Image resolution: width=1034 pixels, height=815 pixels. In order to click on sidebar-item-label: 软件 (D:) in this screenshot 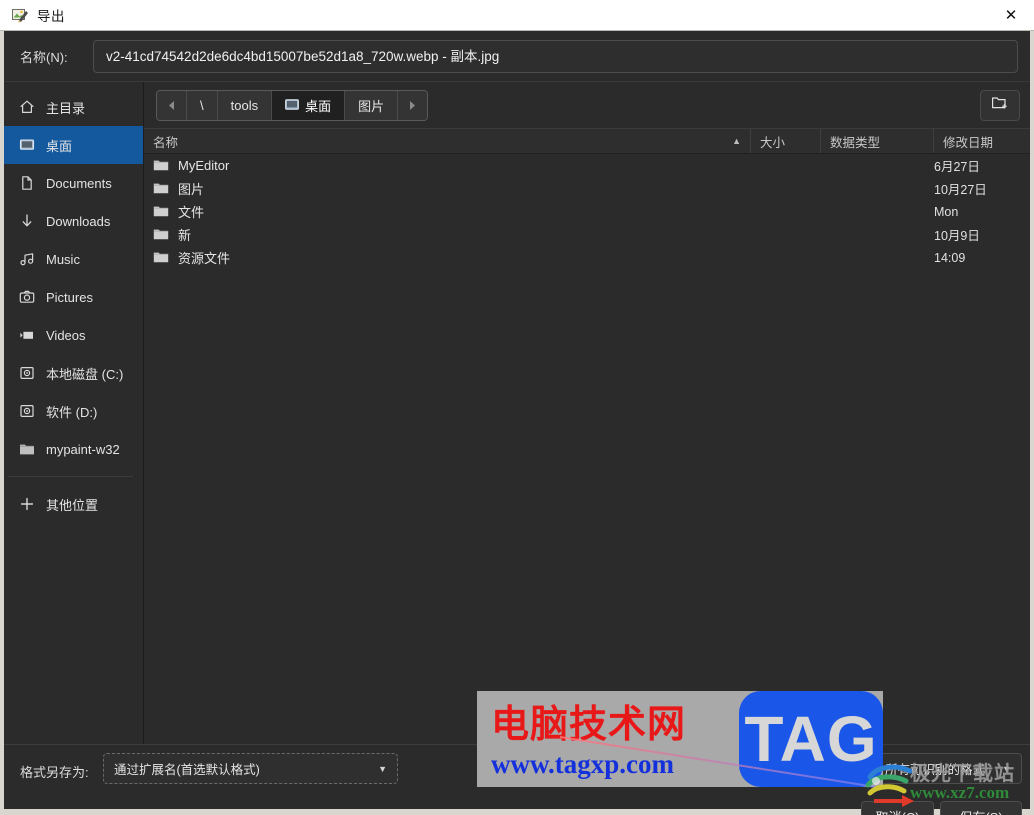, I will do `click(72, 412)`.